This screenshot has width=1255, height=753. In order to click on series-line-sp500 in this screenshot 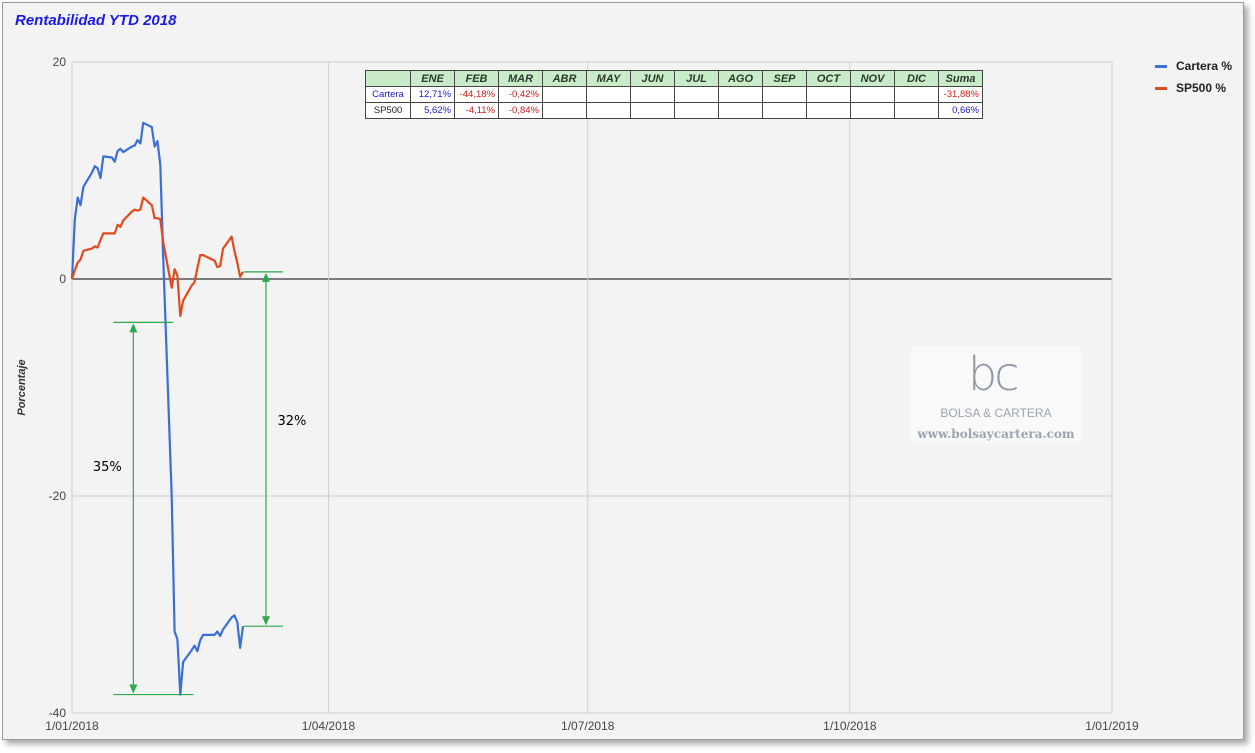, I will do `click(157, 256)`.